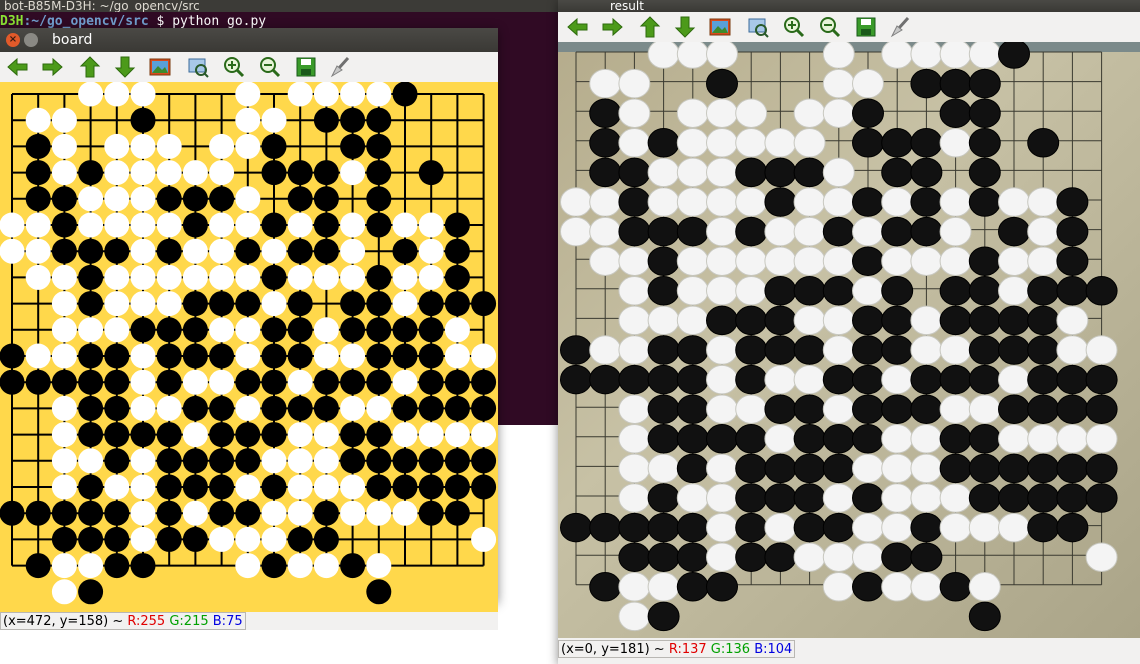 The height and width of the screenshot is (664, 1140). Describe the element at coordinates (280, 20) in the screenshot. I see `terminal-prompt: D3H:~/go_opencv/src $ python go.py` at that location.